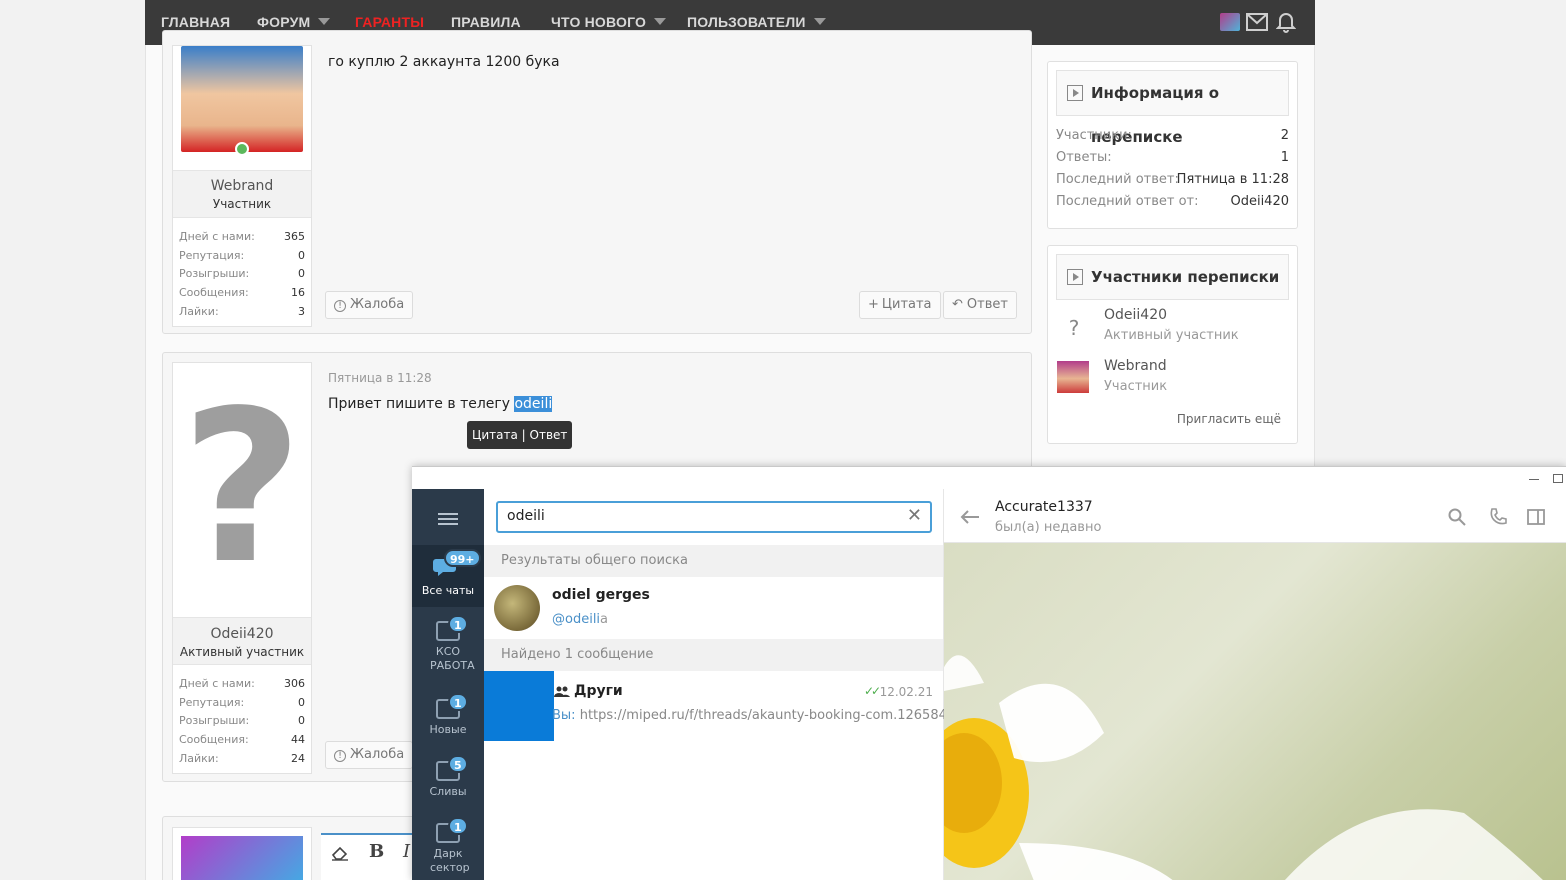 This screenshot has height=880, width=1566. Describe the element at coordinates (1534, 479) in the screenshot. I see `minimize-icon` at that location.